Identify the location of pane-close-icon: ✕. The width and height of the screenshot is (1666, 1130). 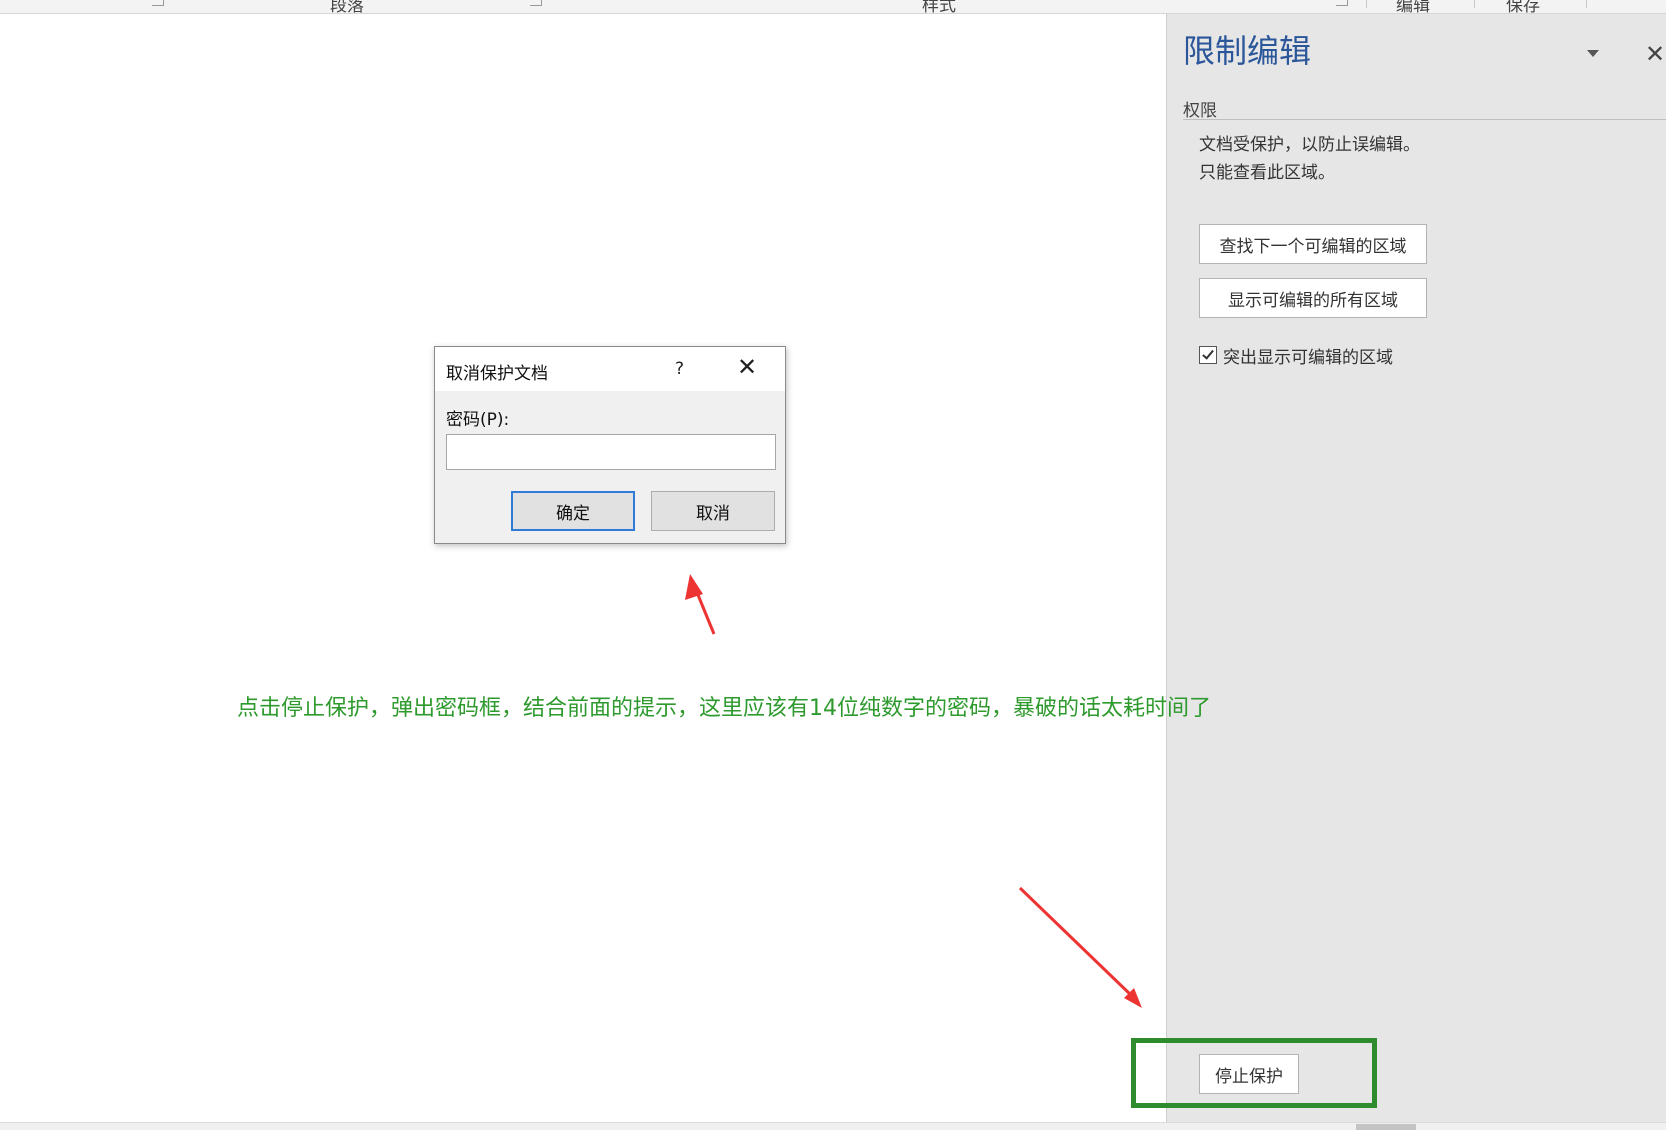
(1655, 54).